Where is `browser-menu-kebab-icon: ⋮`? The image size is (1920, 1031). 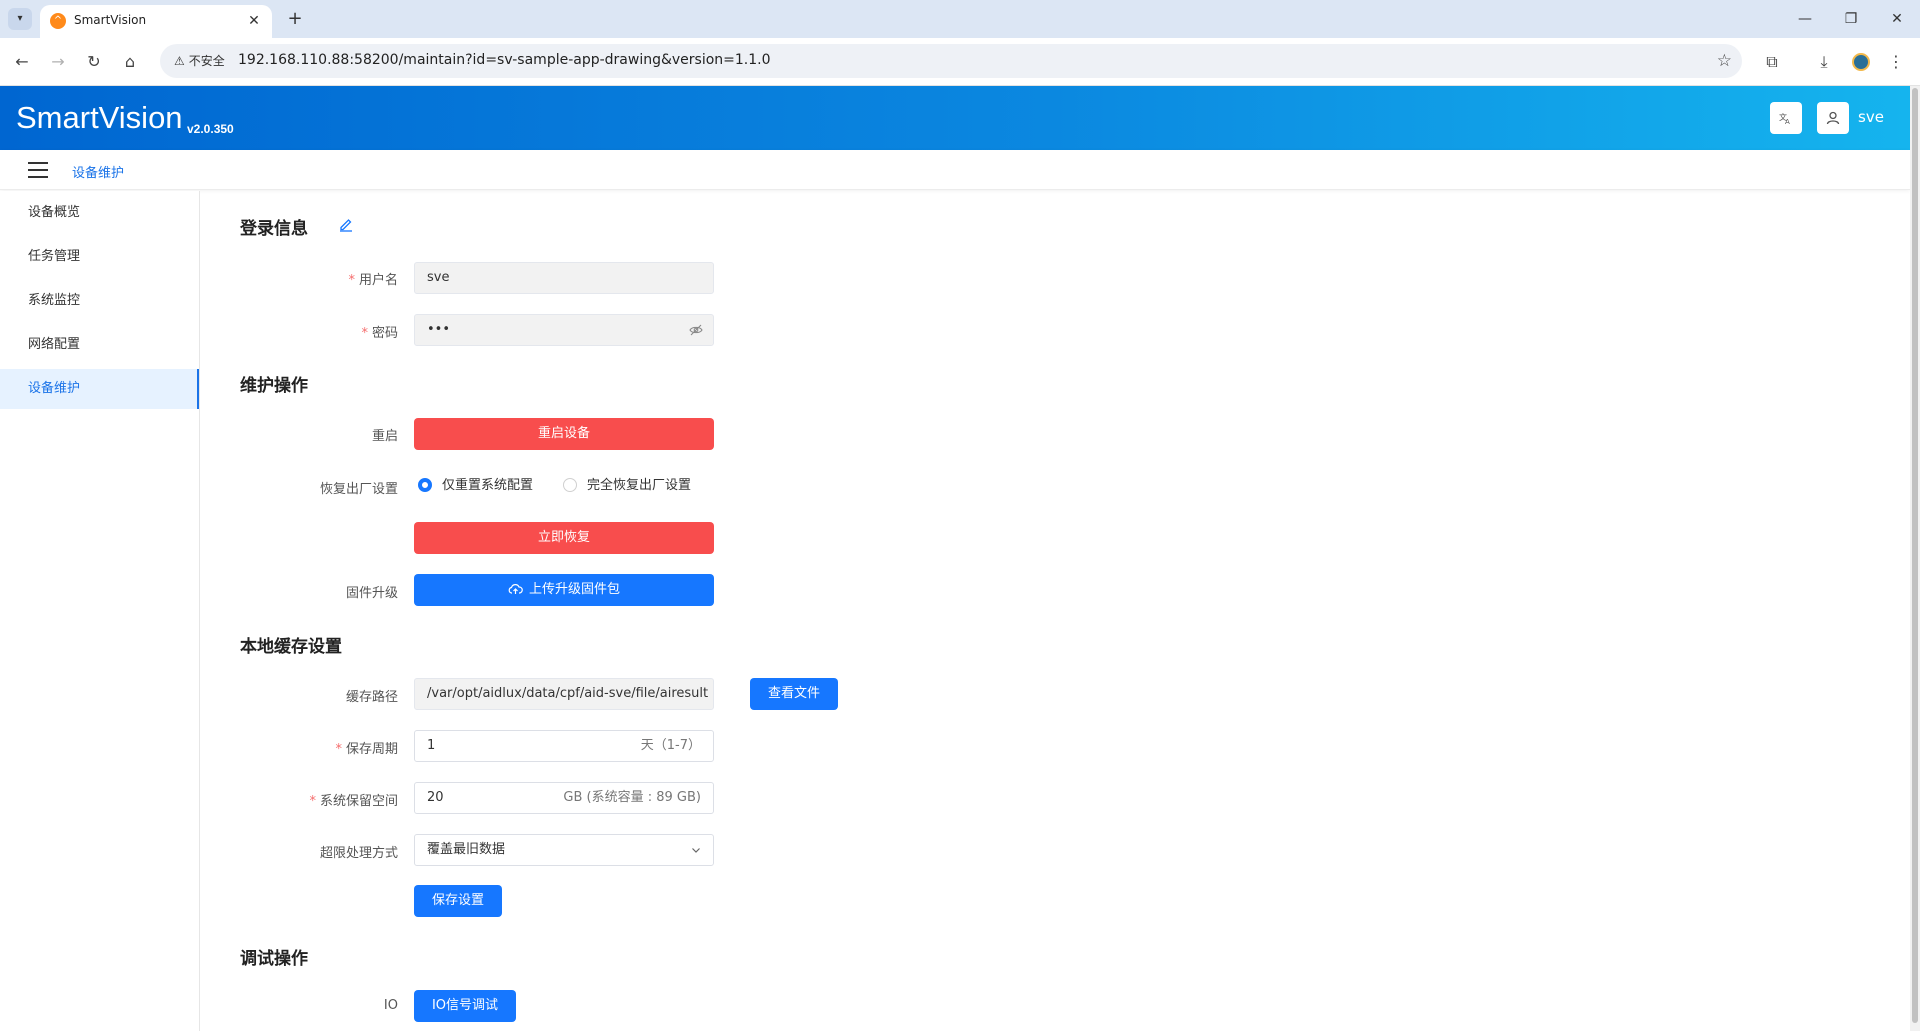
browser-menu-kebab-icon: ⋮ is located at coordinates (1896, 62).